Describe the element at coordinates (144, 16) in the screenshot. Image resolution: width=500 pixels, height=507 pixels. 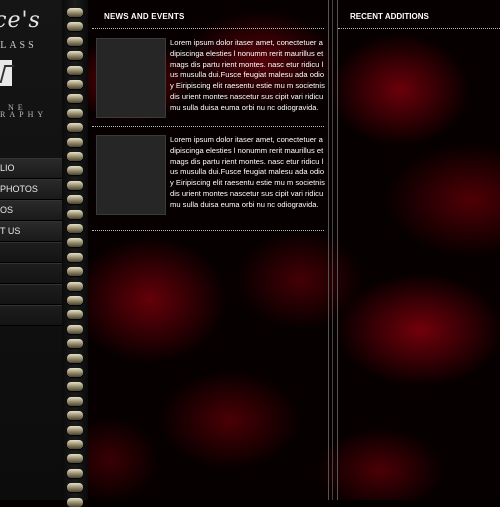
I see `news-title: NEWS AND EVENTS` at that location.